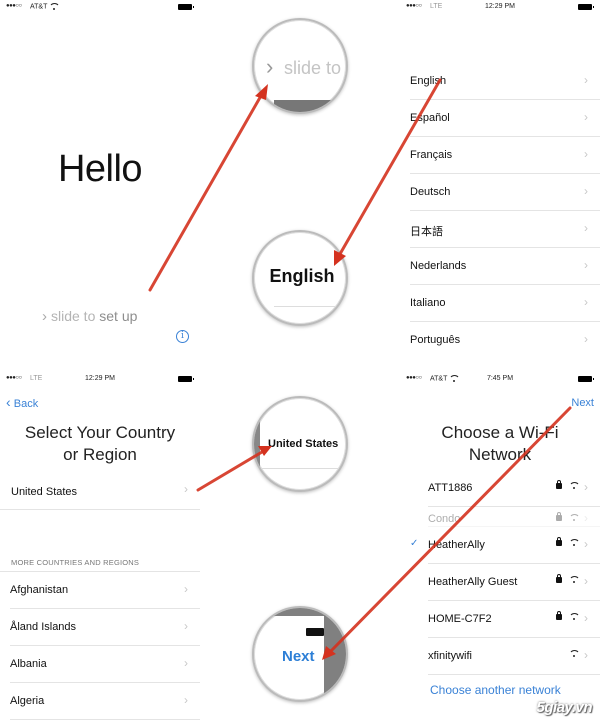 The width and height of the screenshot is (600, 720). What do you see at coordinates (460, 619) in the screenshot?
I see `network-name: HOME-C7F2` at bounding box center [460, 619].